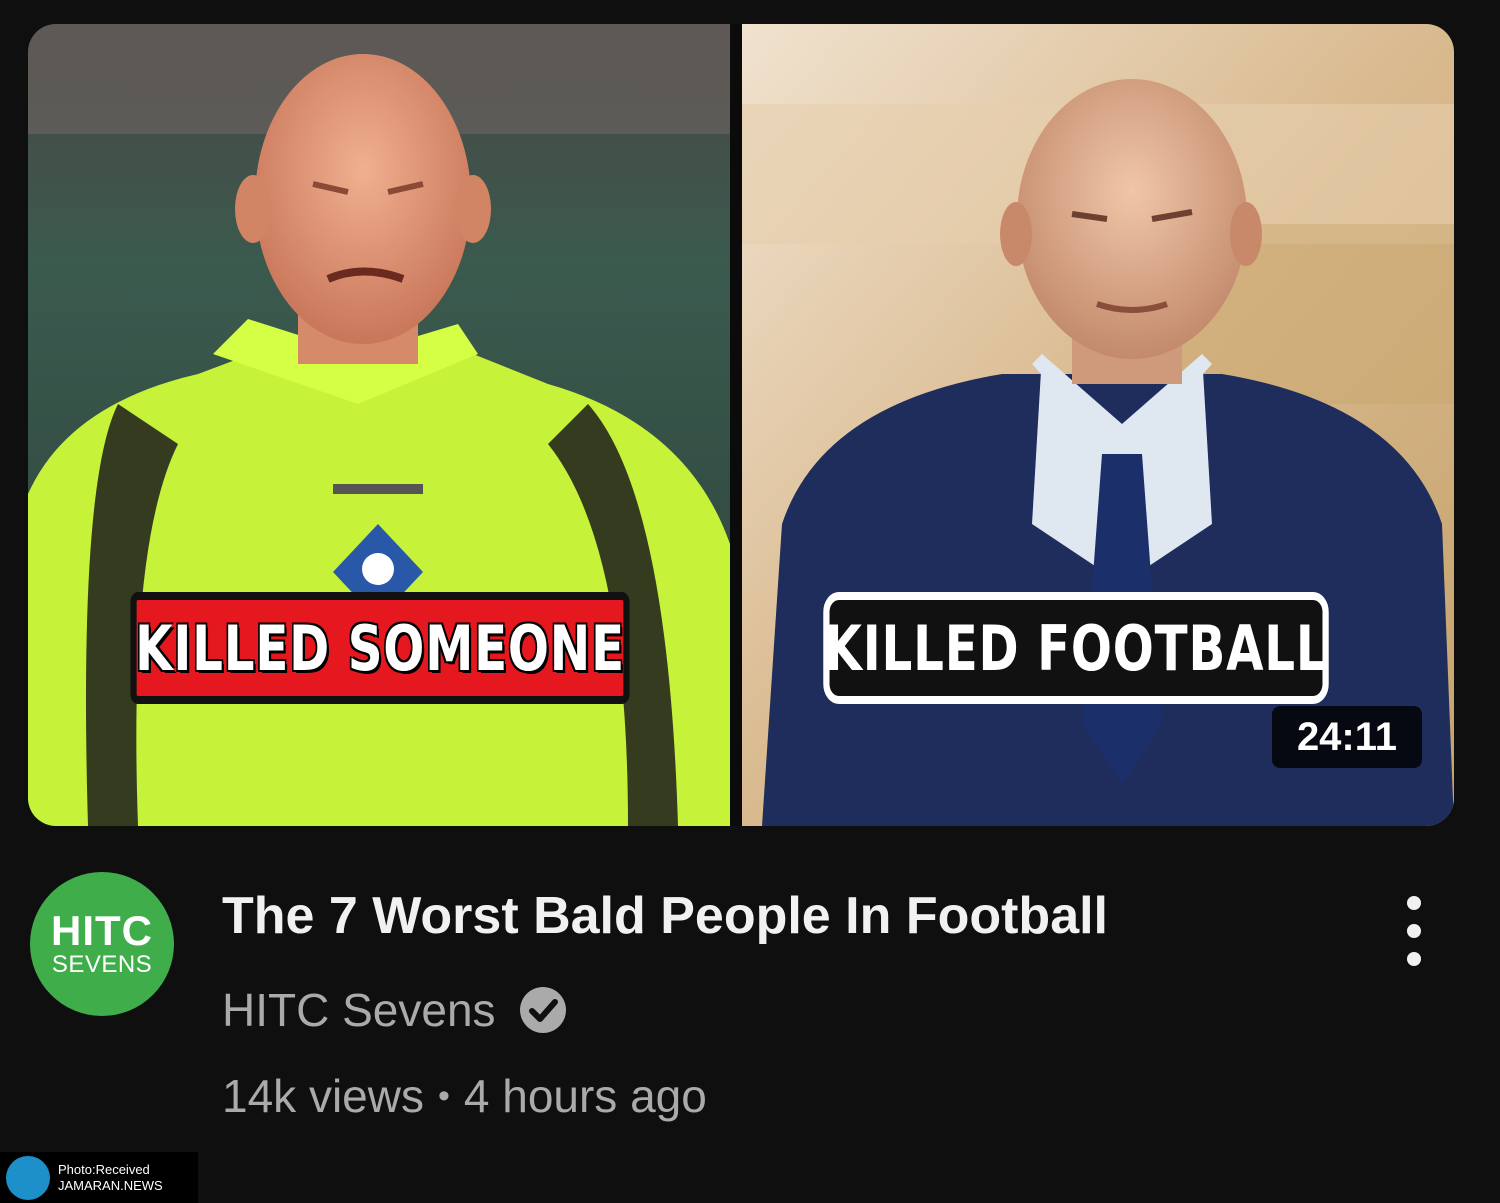 This screenshot has height=1203, width=1500. I want to click on watermark-line1: Photo:Received, so click(104, 1169).